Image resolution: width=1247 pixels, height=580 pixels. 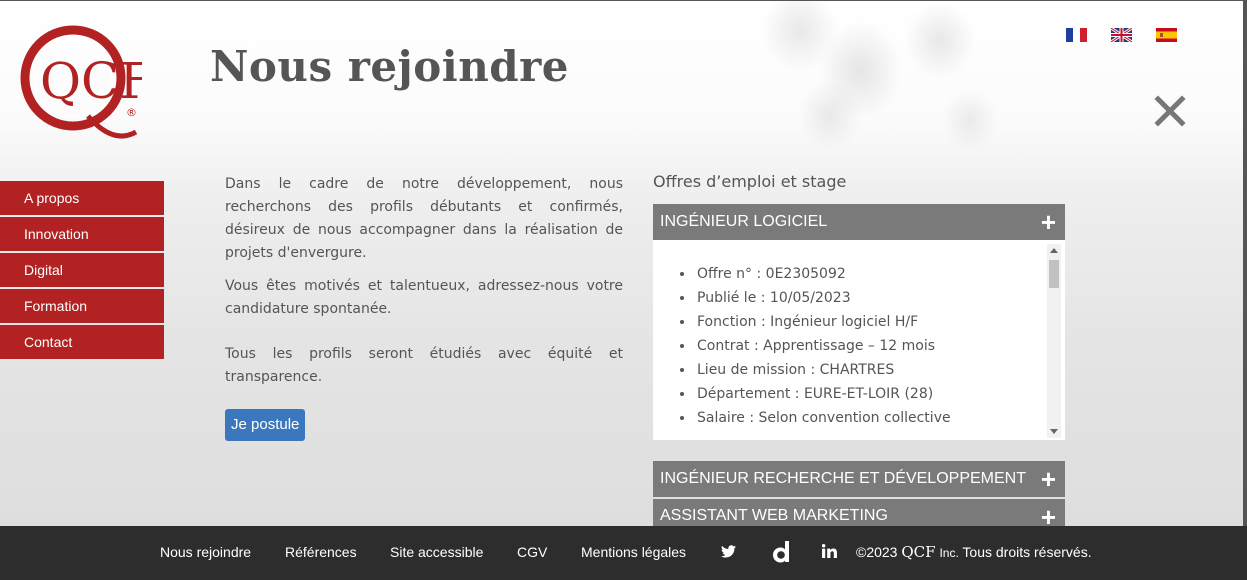 I want to click on accordion-title: INGÉNIEUR LOGICIEL, so click(x=744, y=221).